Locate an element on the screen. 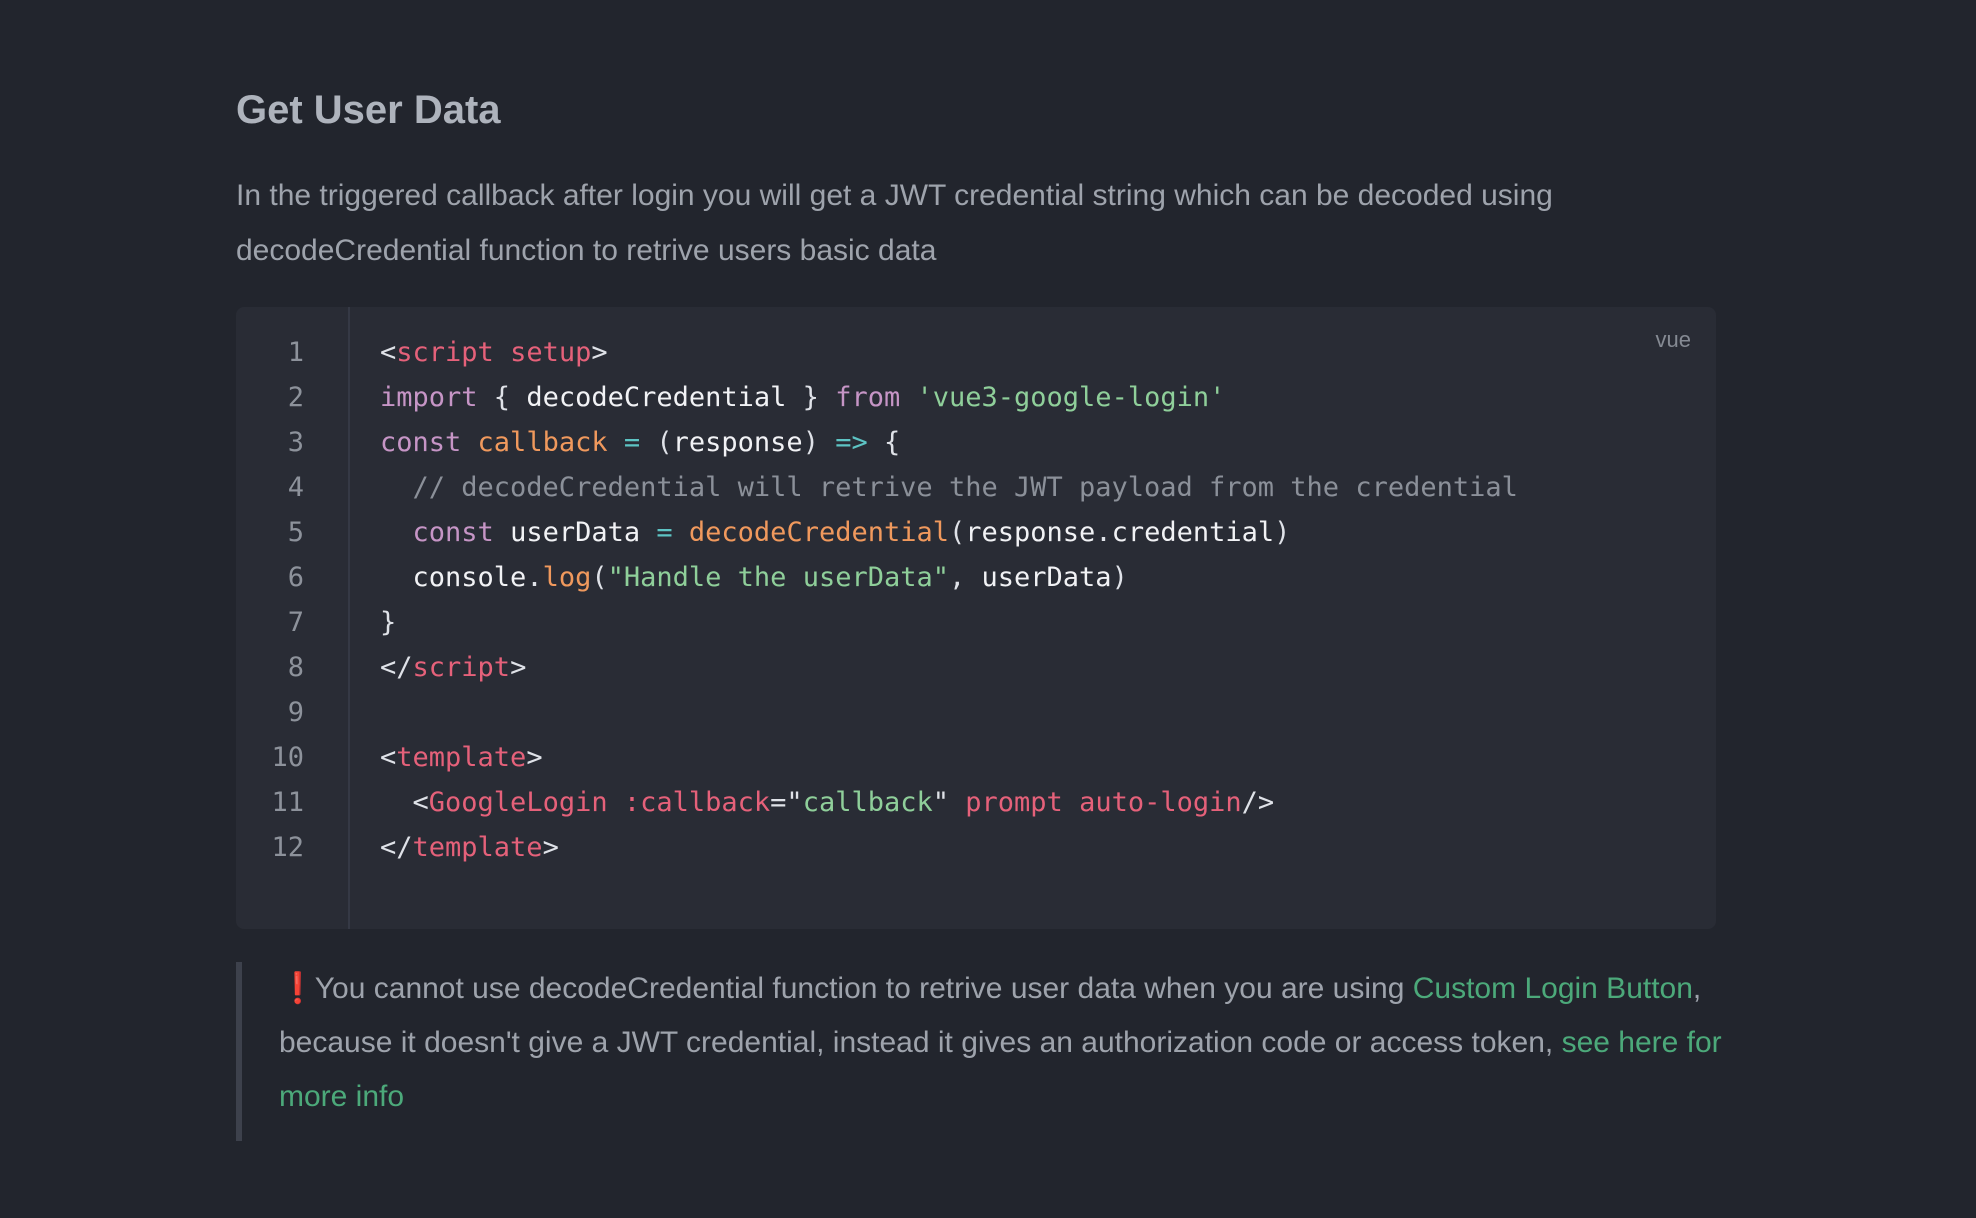 The image size is (1976, 1218). code-token: prompt is located at coordinates (1014, 802).